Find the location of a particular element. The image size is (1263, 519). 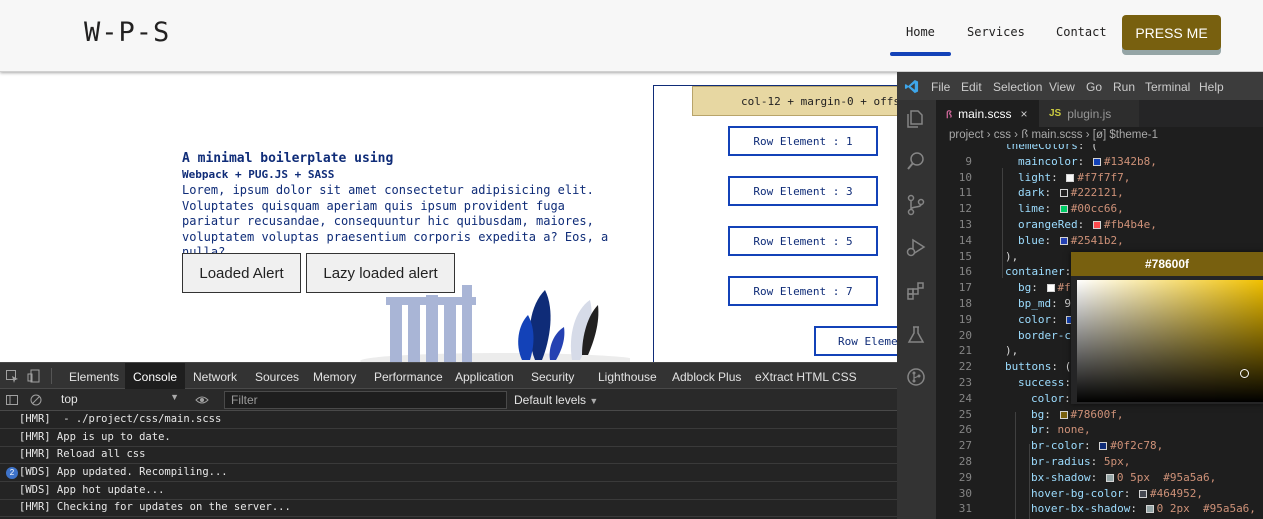

code-text: hover-bx-shadow: 0 2px #95a5a6, is located at coordinates (1143, 509).